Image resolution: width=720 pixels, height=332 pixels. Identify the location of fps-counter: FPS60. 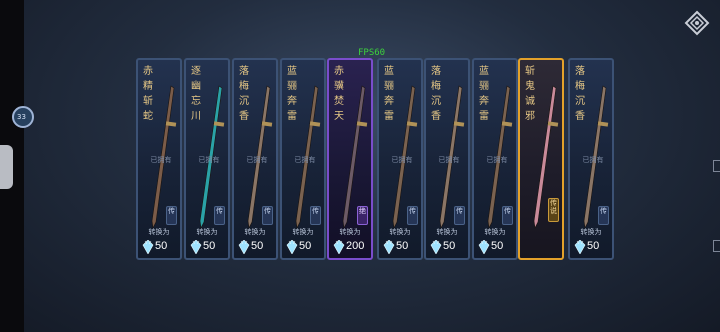
(372, 53).